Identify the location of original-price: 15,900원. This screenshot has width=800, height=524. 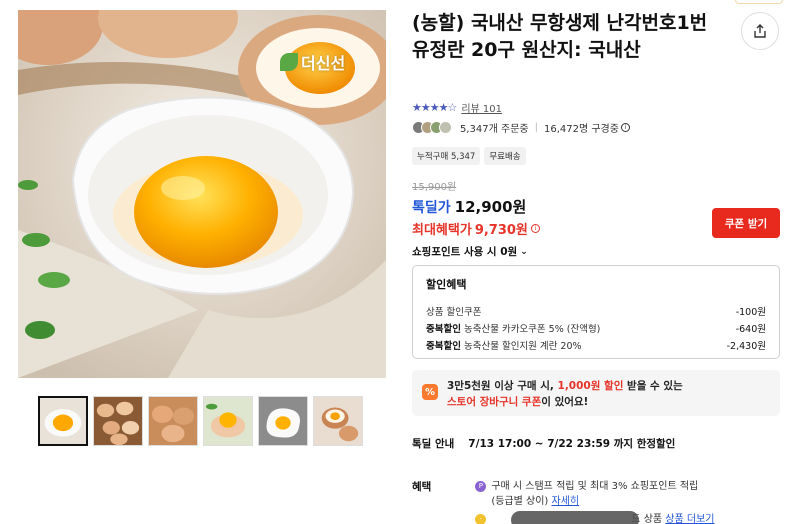
(434, 187).